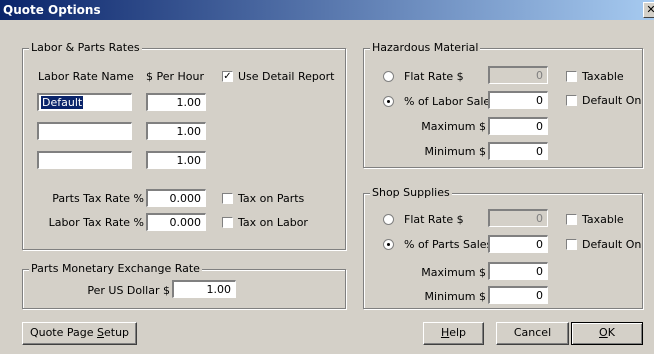 This screenshot has width=654, height=354. What do you see at coordinates (453, 126) in the screenshot?
I see `hazardous-maximum-label: Maximum $` at bounding box center [453, 126].